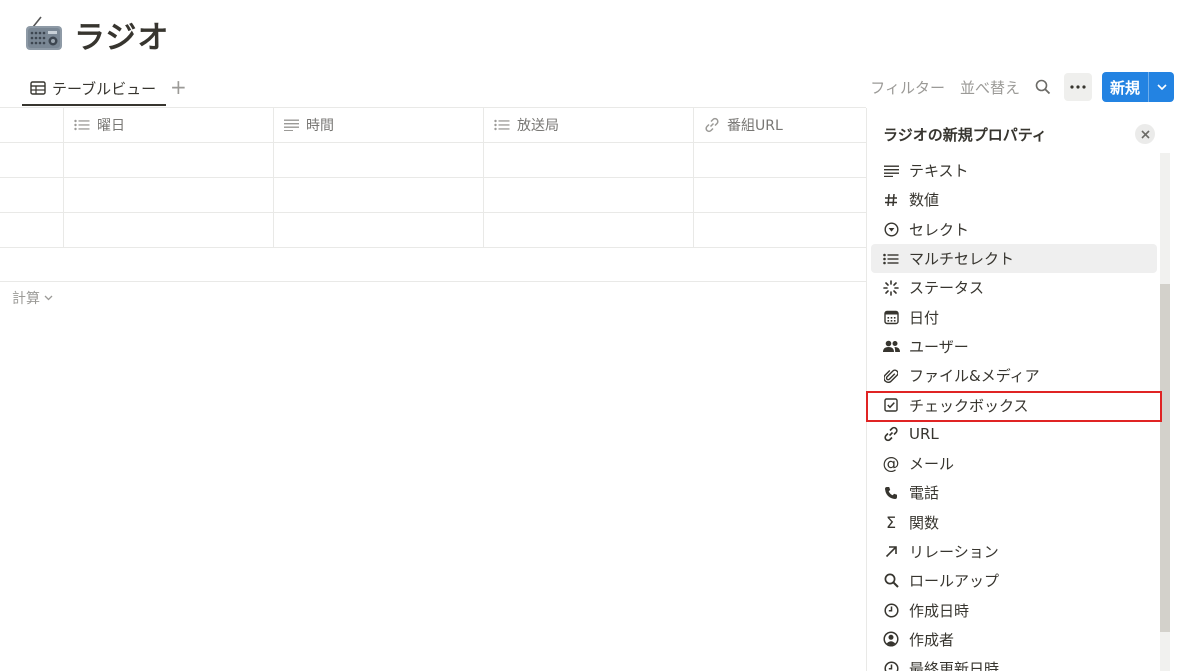 The width and height of the screenshot is (1200, 671). What do you see at coordinates (178, 87) in the screenshot?
I see `add-view-button: +` at bounding box center [178, 87].